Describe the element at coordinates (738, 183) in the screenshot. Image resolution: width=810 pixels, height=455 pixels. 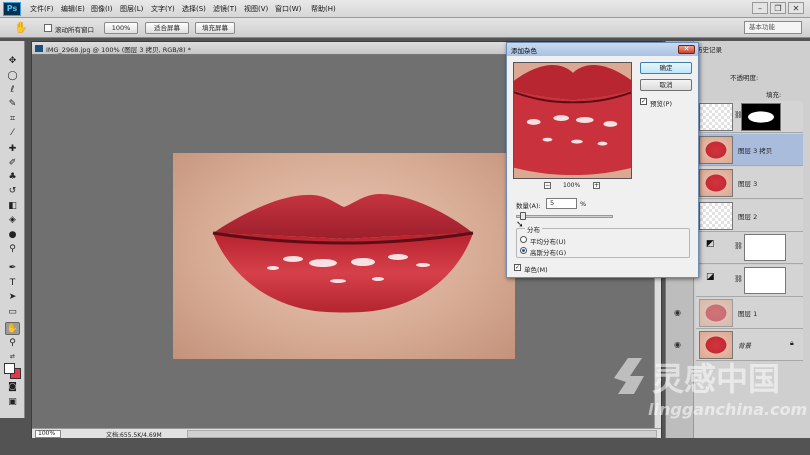
I see `layer-row: ◉ 图层 3` at that location.